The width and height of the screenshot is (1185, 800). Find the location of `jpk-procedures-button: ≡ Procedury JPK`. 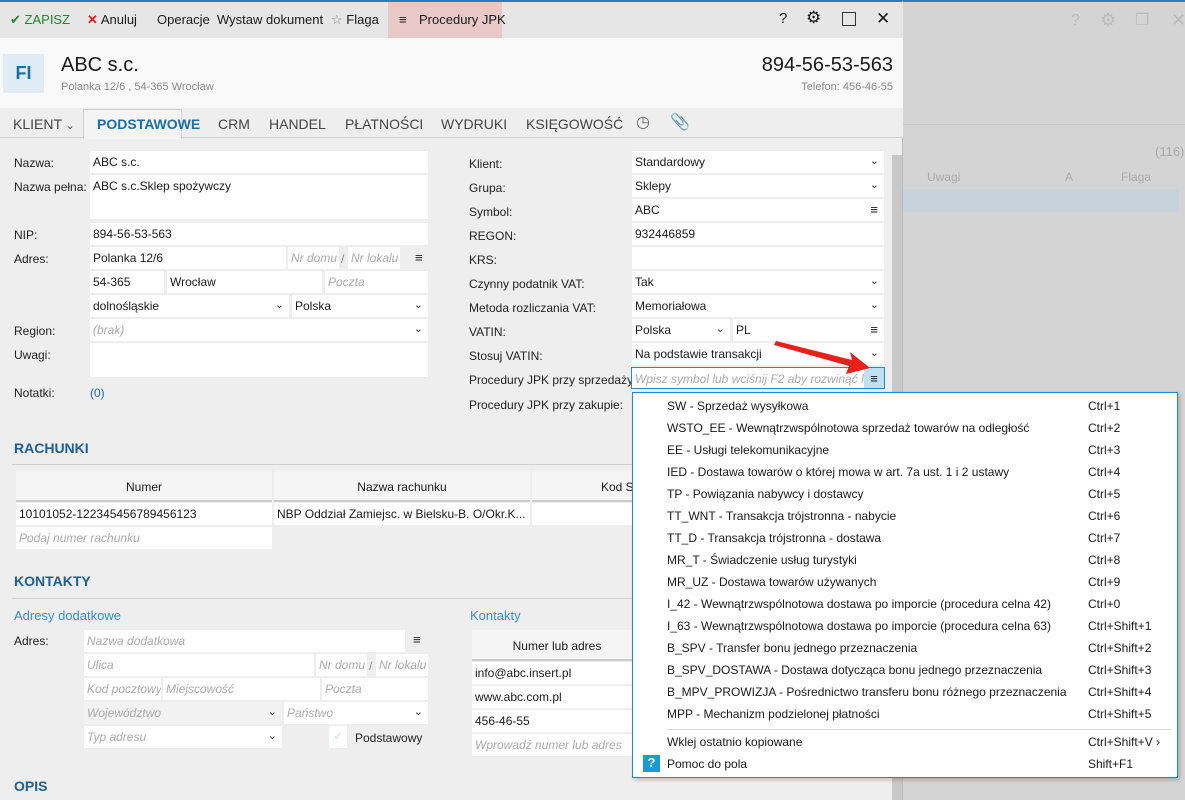

jpk-procedures-button: ≡ Procedury JPK is located at coordinates (447, 20).